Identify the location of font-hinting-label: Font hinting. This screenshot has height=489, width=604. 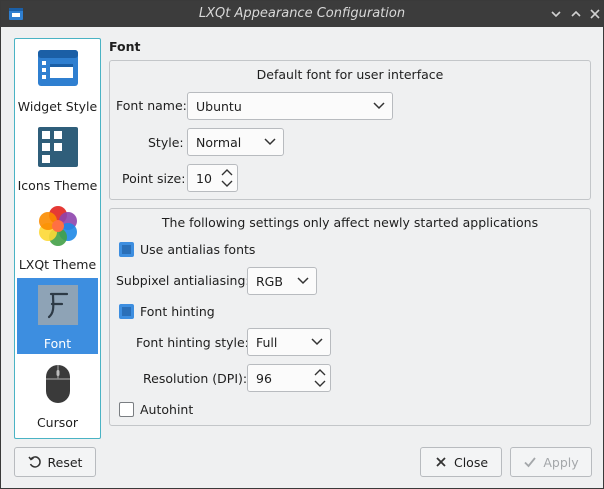
(177, 311).